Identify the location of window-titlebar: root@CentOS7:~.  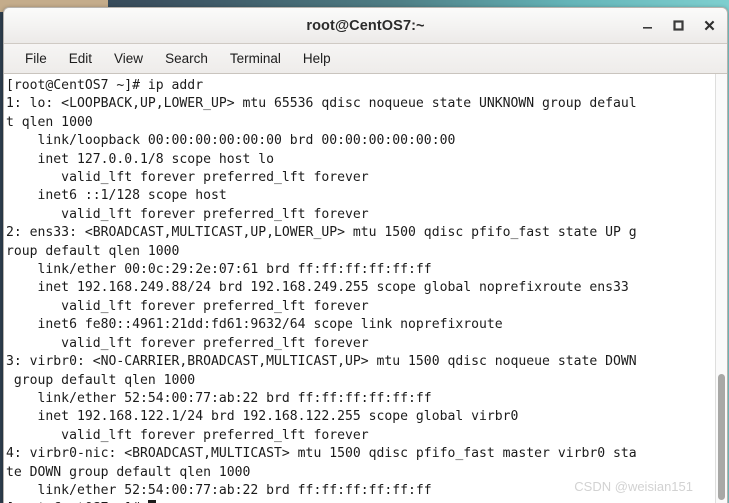
(365, 26).